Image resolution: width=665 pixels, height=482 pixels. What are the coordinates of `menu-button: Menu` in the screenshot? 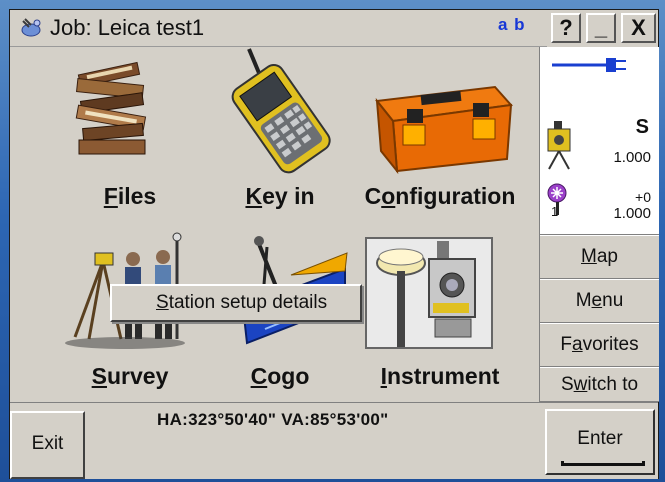 It's located at (599, 301).